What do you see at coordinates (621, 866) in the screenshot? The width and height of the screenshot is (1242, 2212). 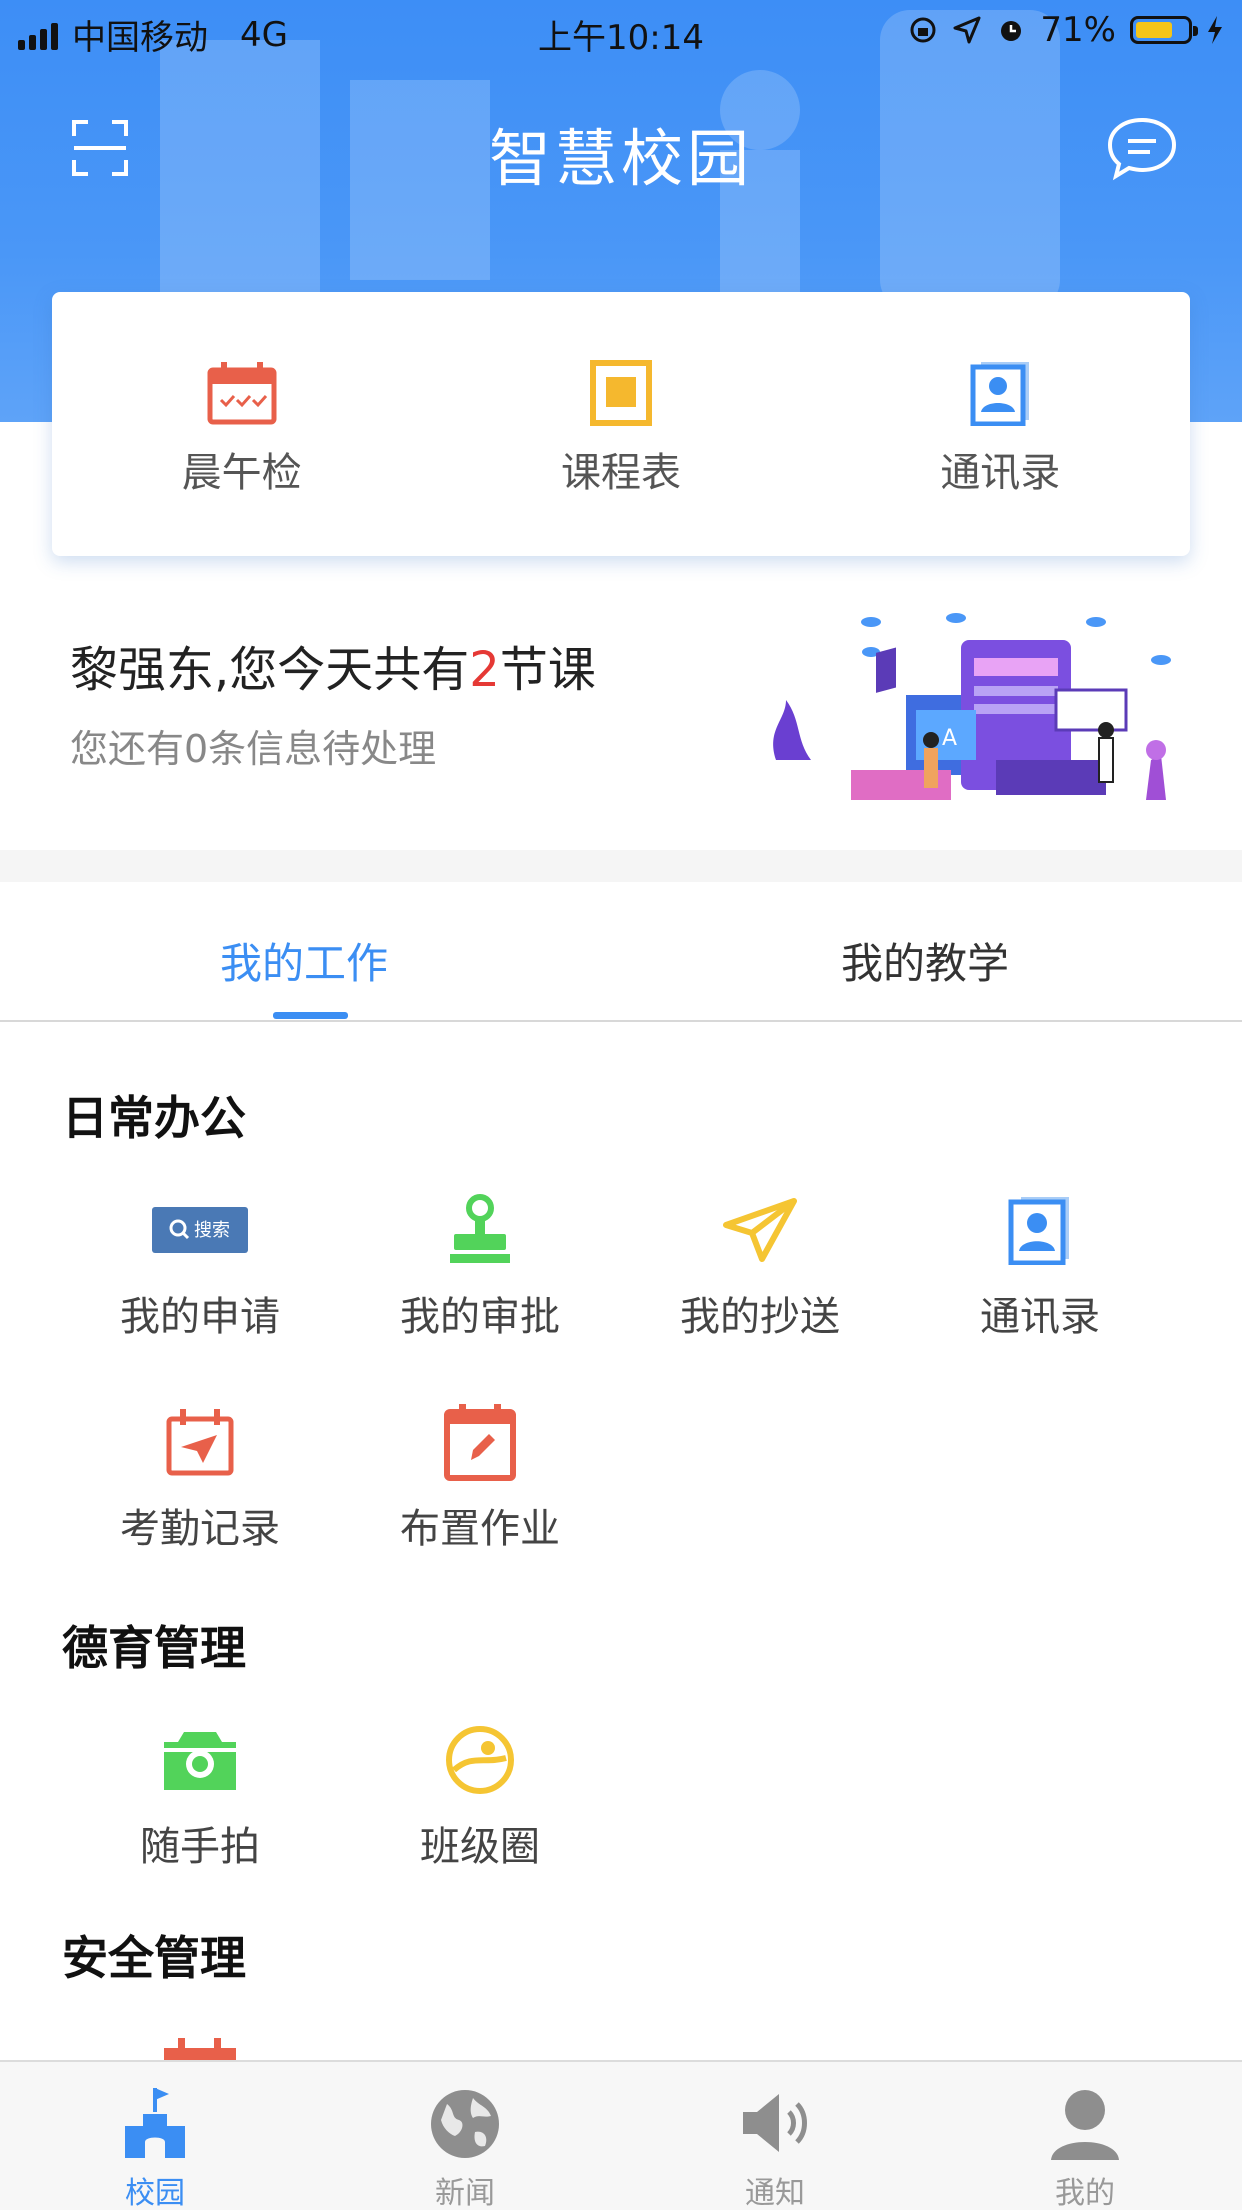 I see `section-separator` at bounding box center [621, 866].